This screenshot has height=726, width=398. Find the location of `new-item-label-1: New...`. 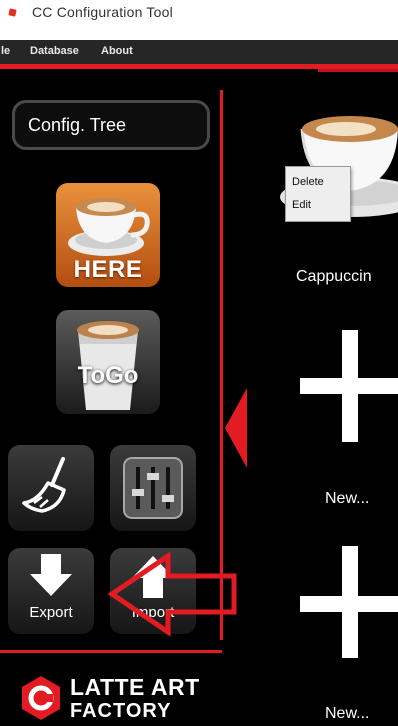

new-item-label-1: New... is located at coordinates (347, 498).